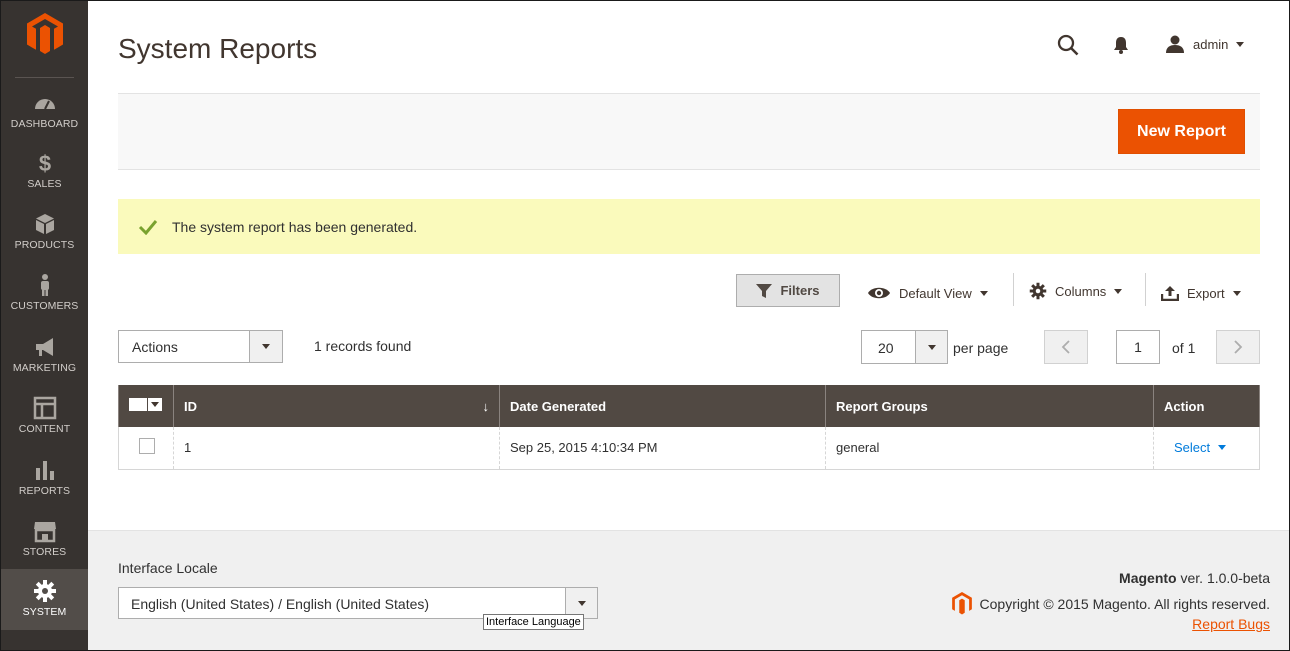 This screenshot has width=1290, height=651. I want to click on layout-icon, so click(44, 408).